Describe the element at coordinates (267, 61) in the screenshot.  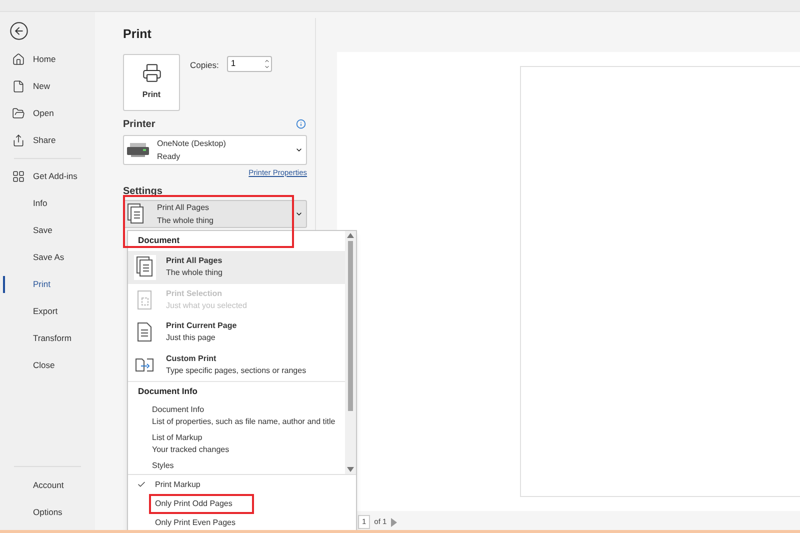
I see `up-icon` at that location.